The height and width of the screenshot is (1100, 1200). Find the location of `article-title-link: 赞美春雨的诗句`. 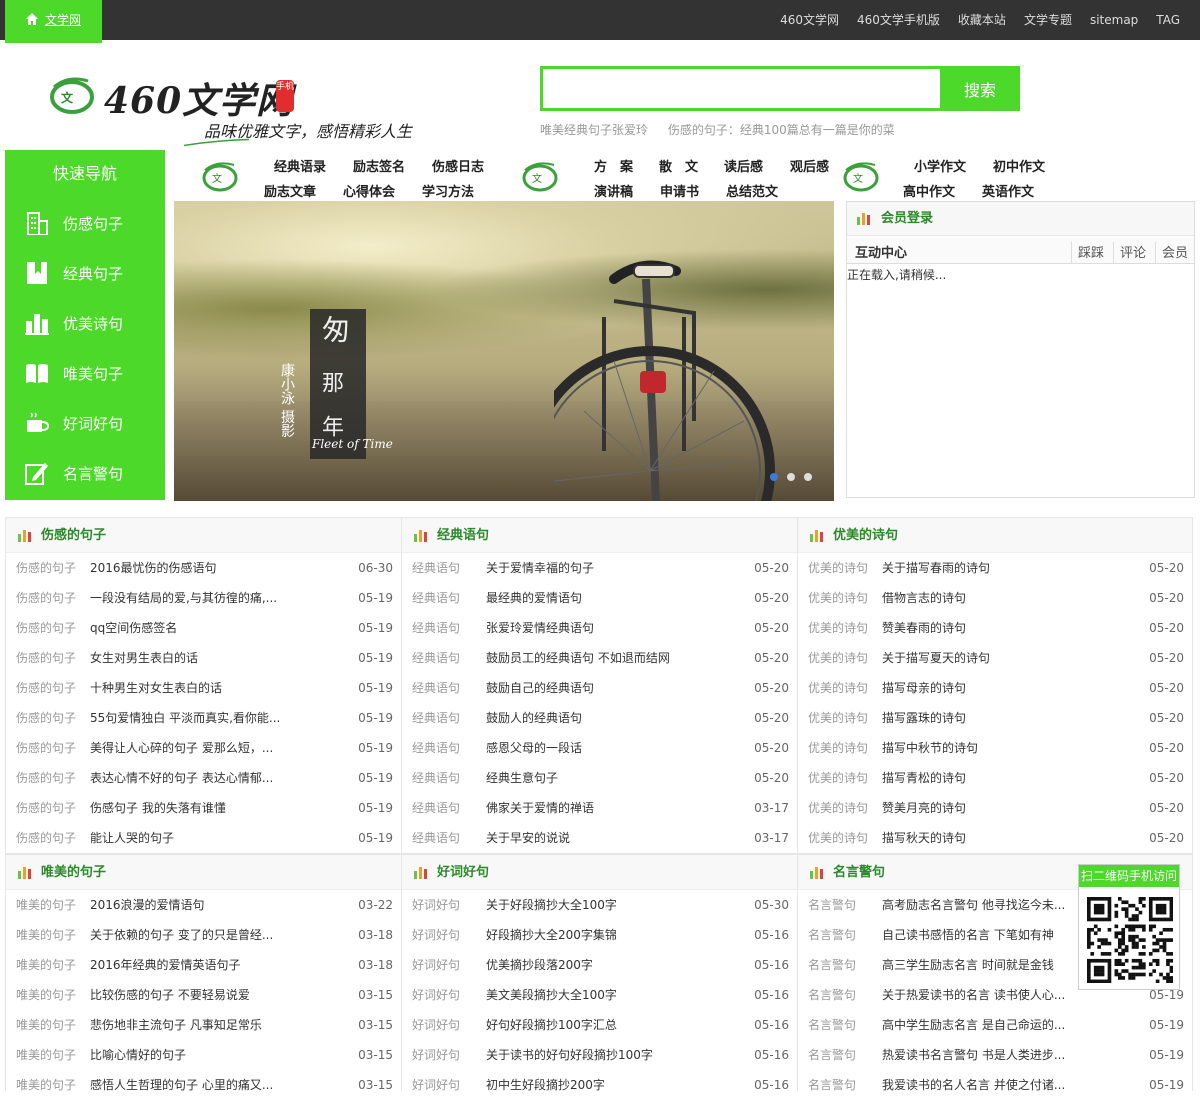

article-title-link: 赞美春雨的诗句 is located at coordinates (980, 628).